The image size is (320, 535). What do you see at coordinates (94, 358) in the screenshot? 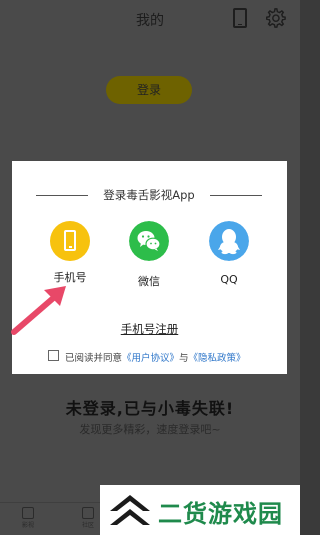
I see `agreement-prefix: 已阅读并同意` at bounding box center [94, 358].